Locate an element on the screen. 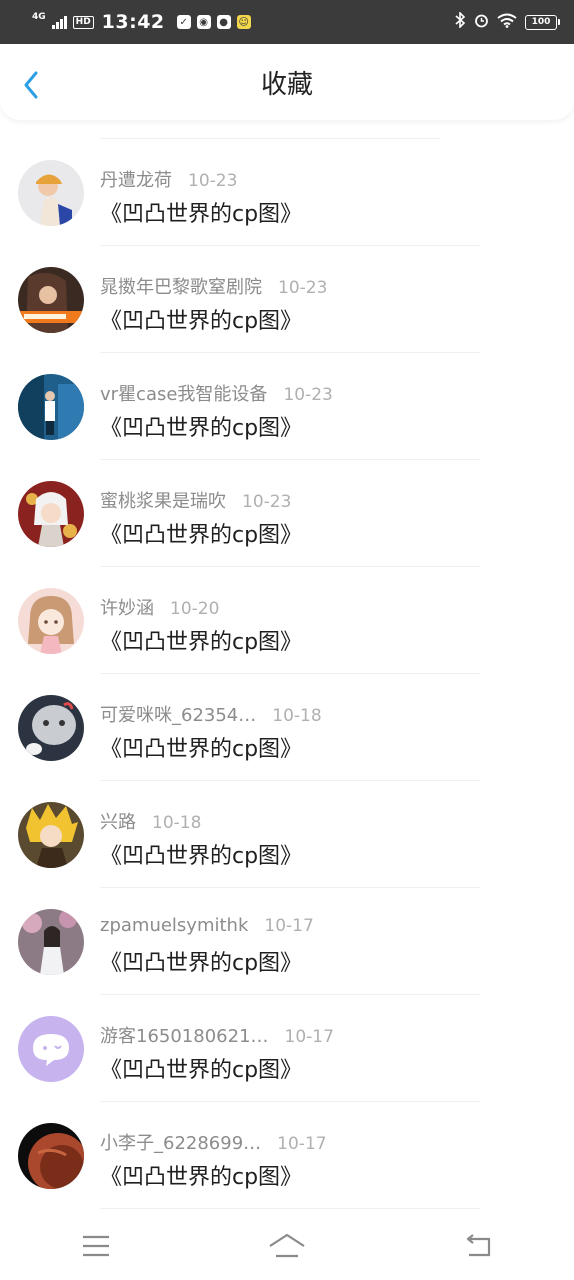  battery-icon: 100 is located at coordinates (542, 22).